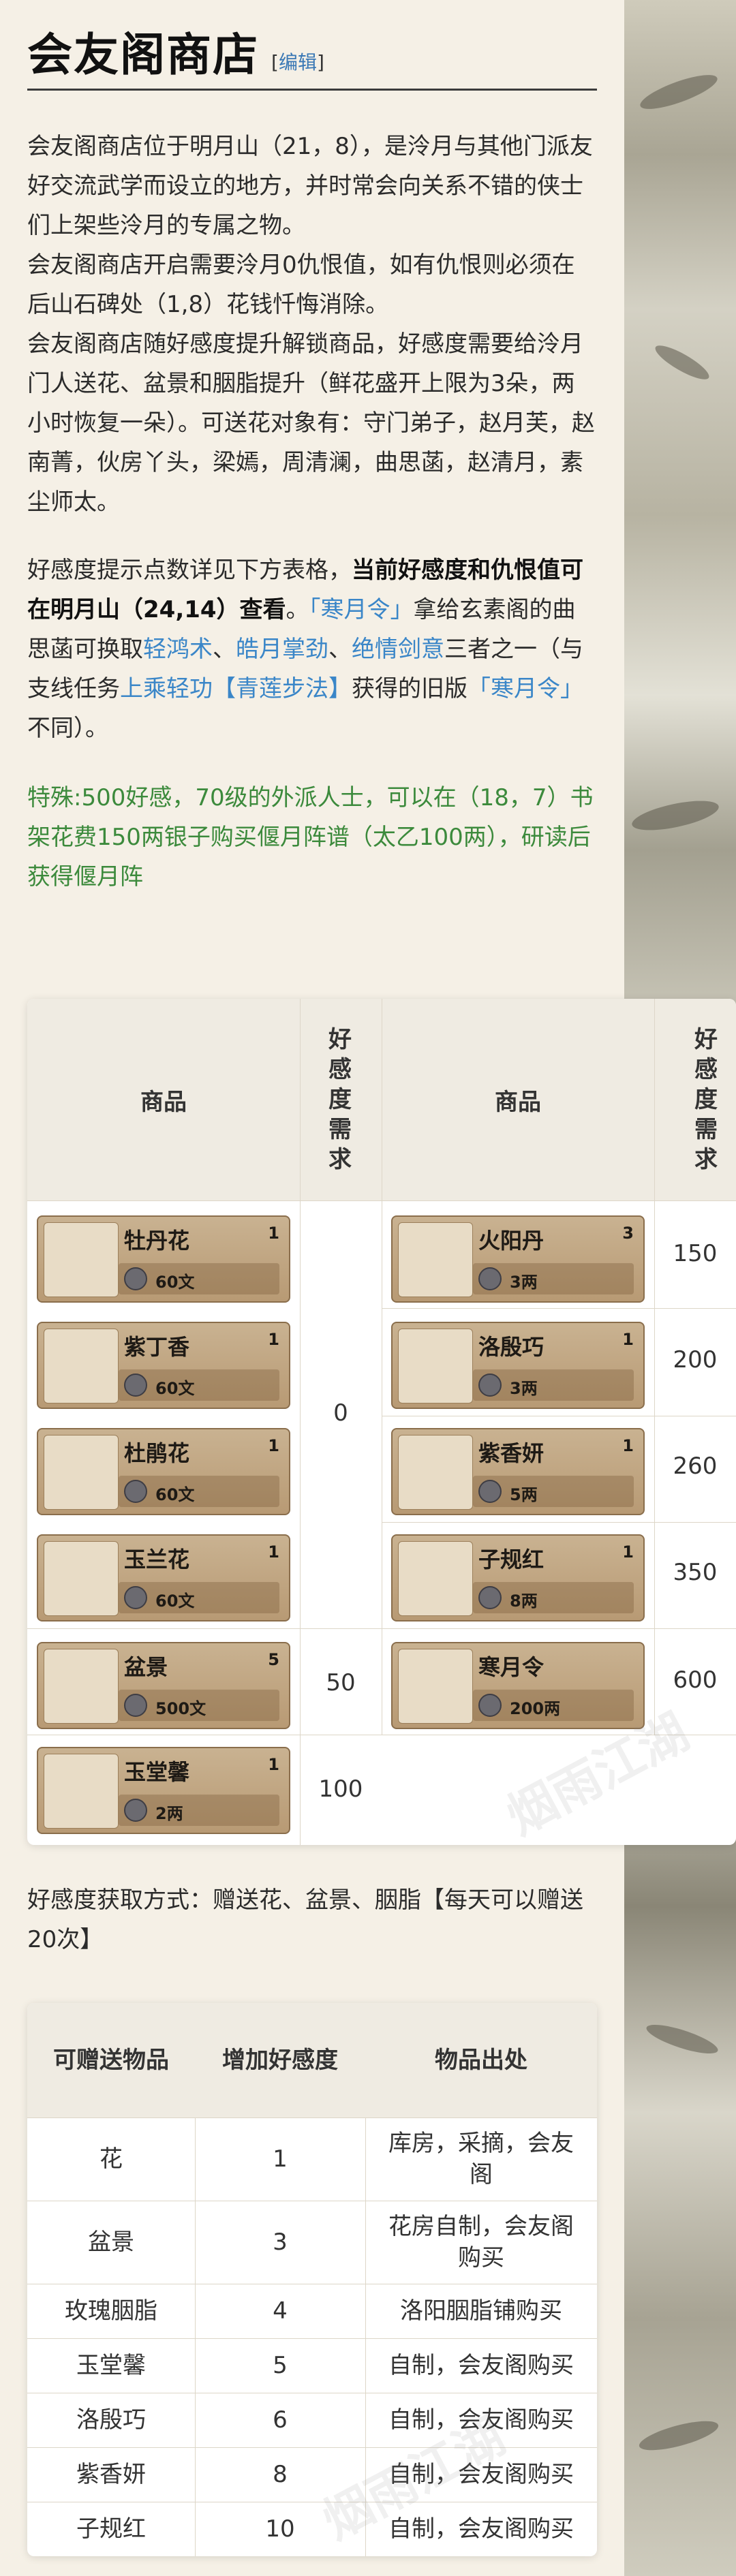 This screenshot has width=736, height=2576. Describe the element at coordinates (398, 649) in the screenshot. I see `jueqingjianyi-link: 绝情剑意` at that location.